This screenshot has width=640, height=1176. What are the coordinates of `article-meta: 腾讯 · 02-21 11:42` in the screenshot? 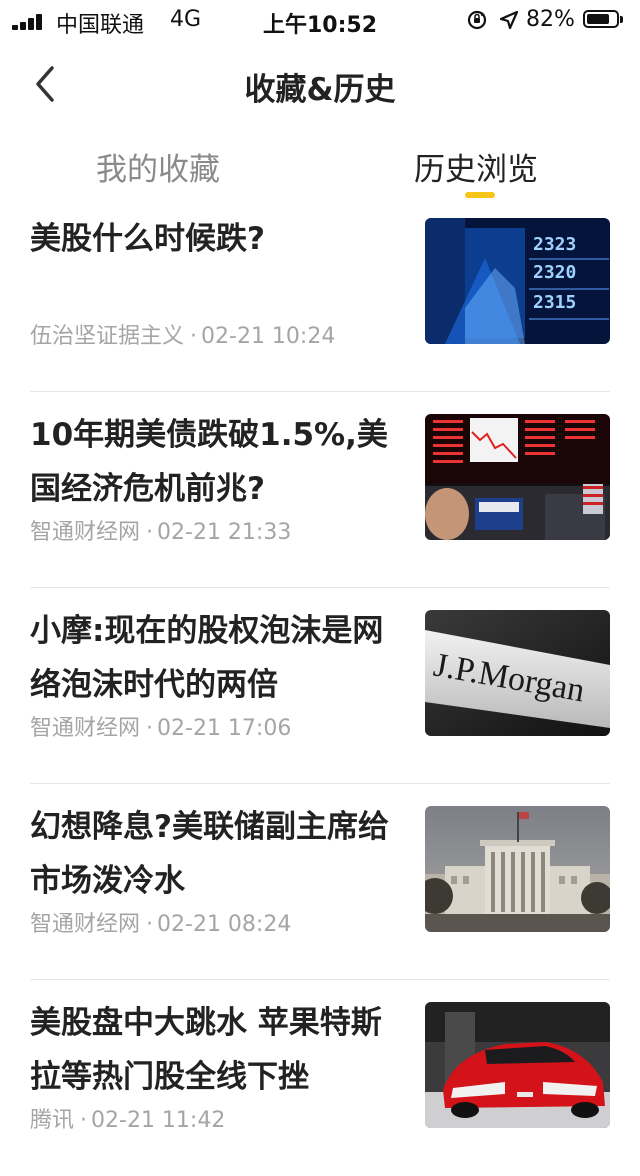 It's located at (128, 1120).